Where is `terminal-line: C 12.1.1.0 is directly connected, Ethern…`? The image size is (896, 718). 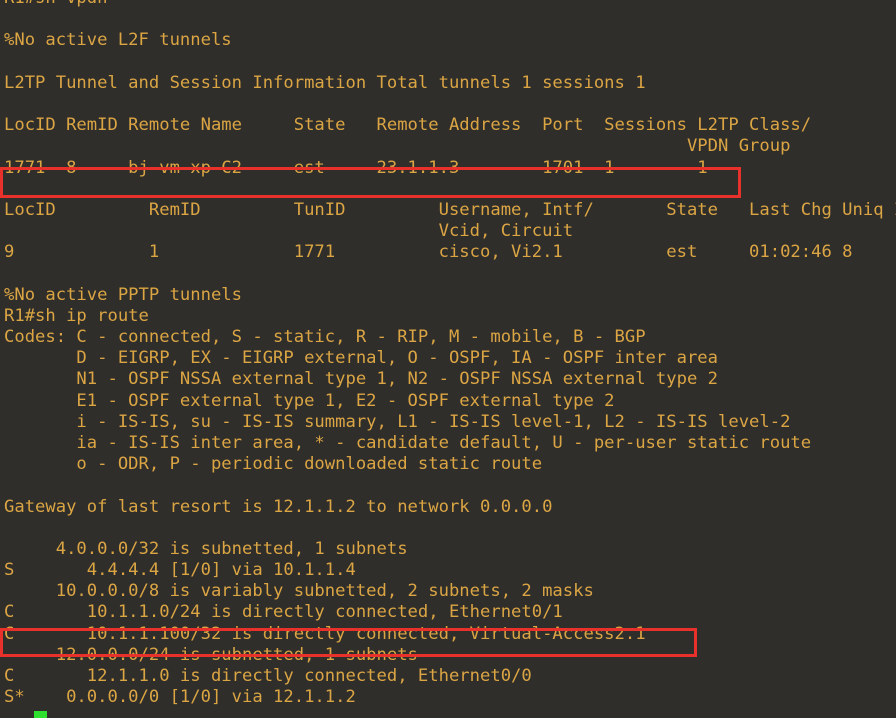
terminal-line: C 12.1.1.0 is directly connected, Ethern… is located at coordinates (268, 676).